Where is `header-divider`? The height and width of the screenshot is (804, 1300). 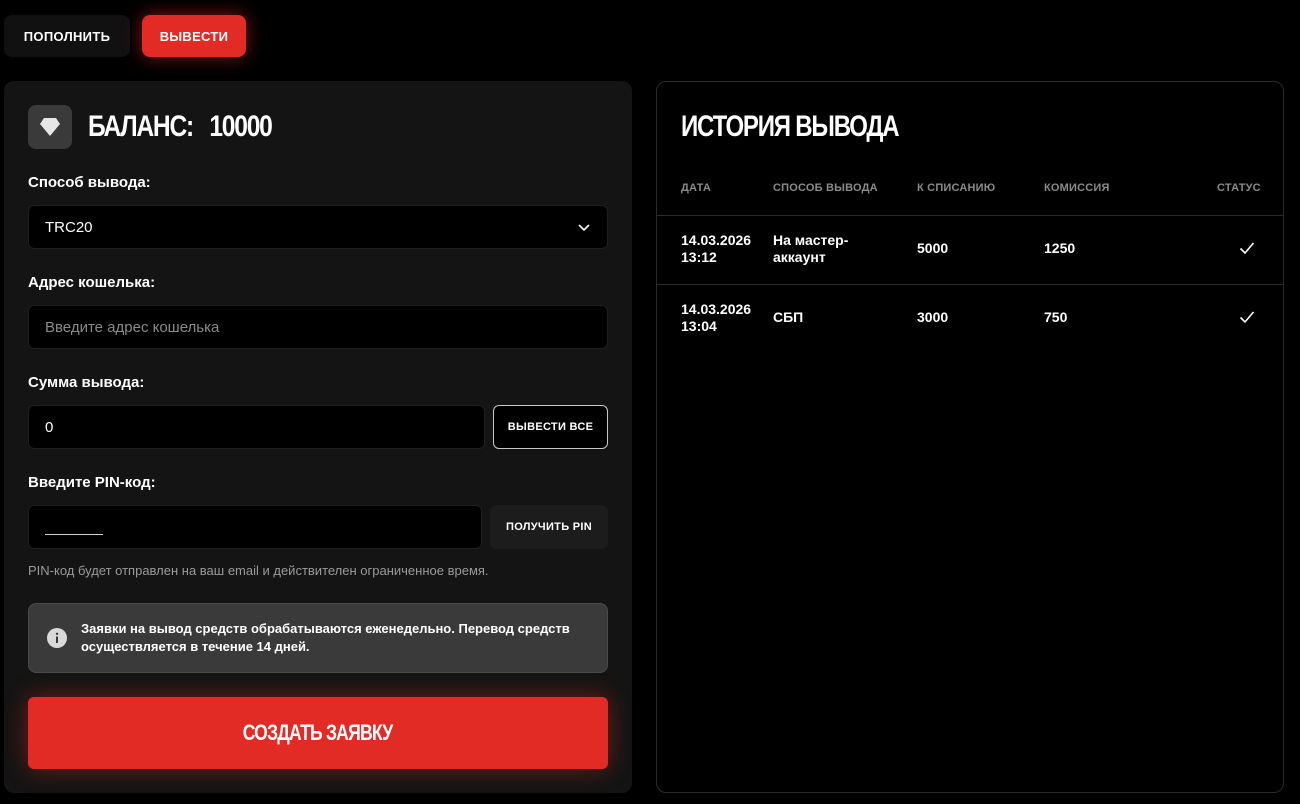 header-divider is located at coordinates (970, 215).